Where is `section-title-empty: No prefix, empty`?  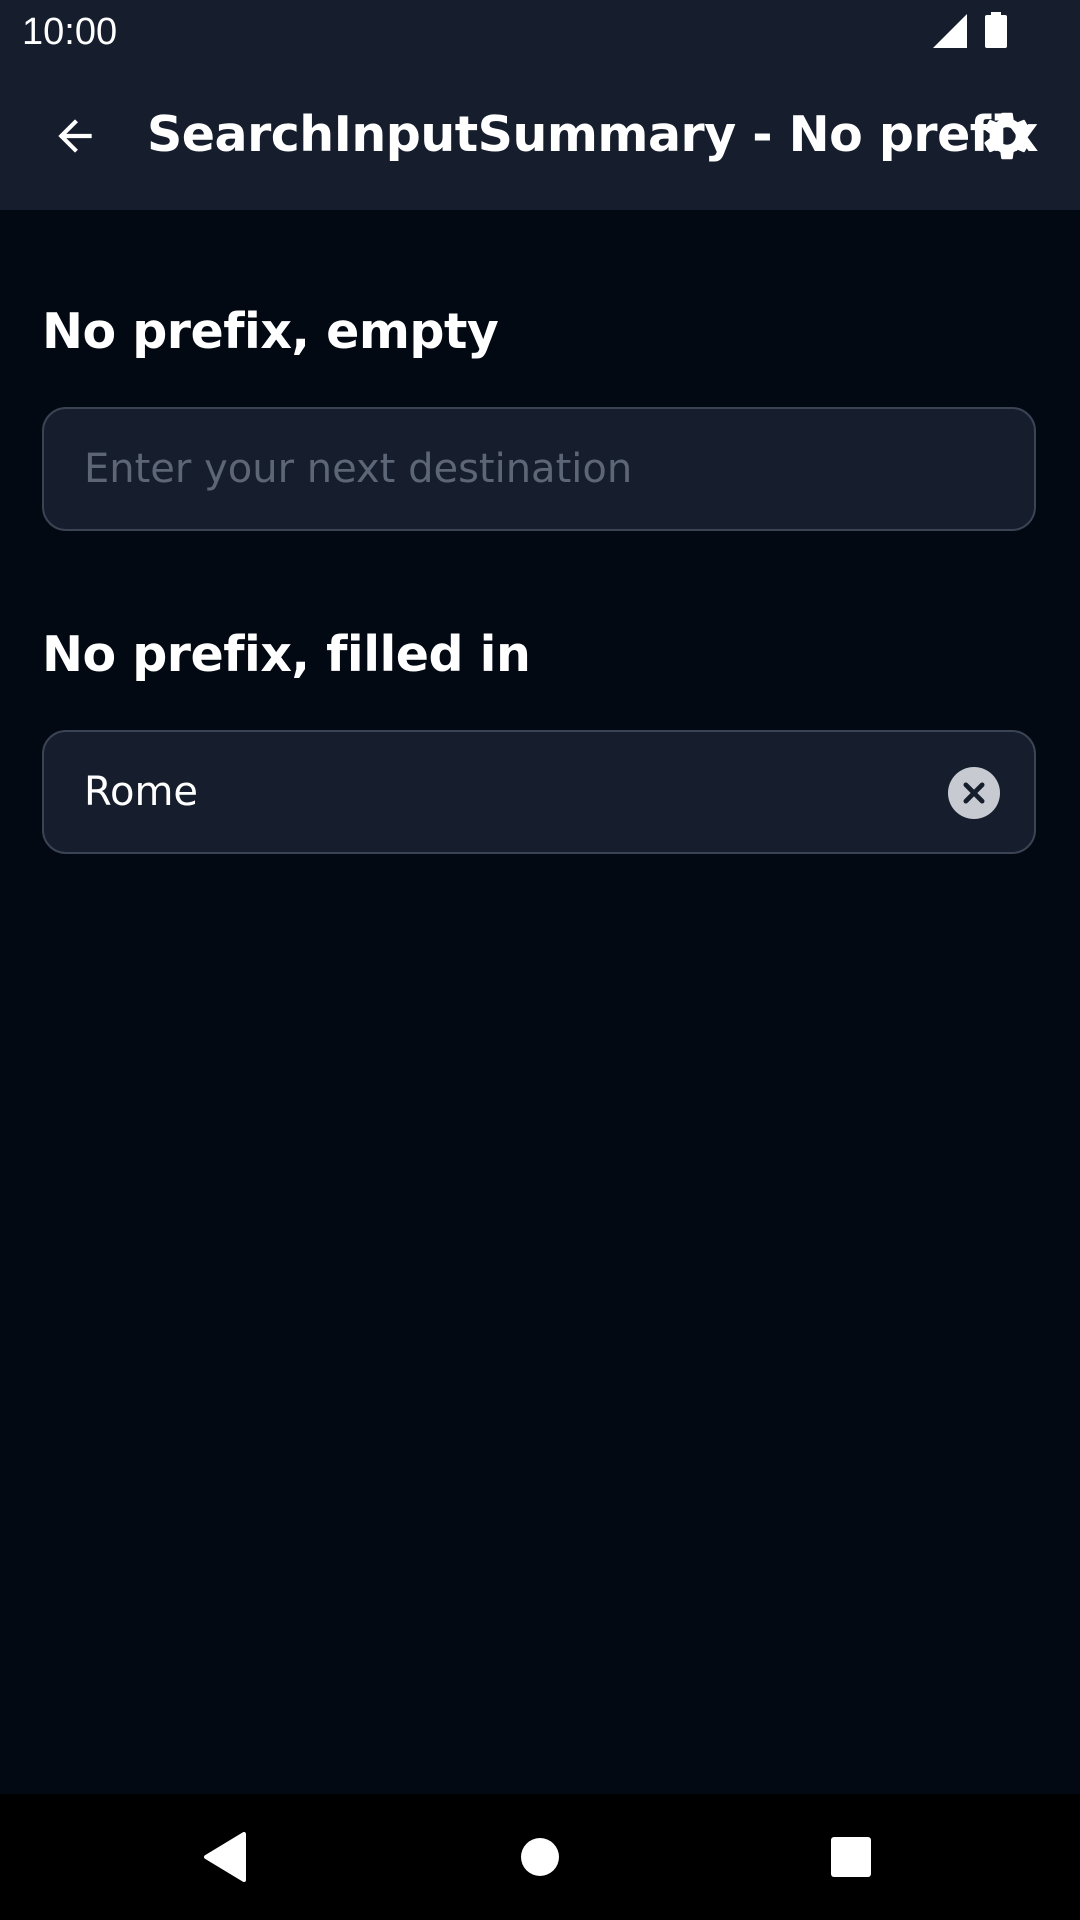
section-title-empty: No prefix, empty is located at coordinates (270, 331).